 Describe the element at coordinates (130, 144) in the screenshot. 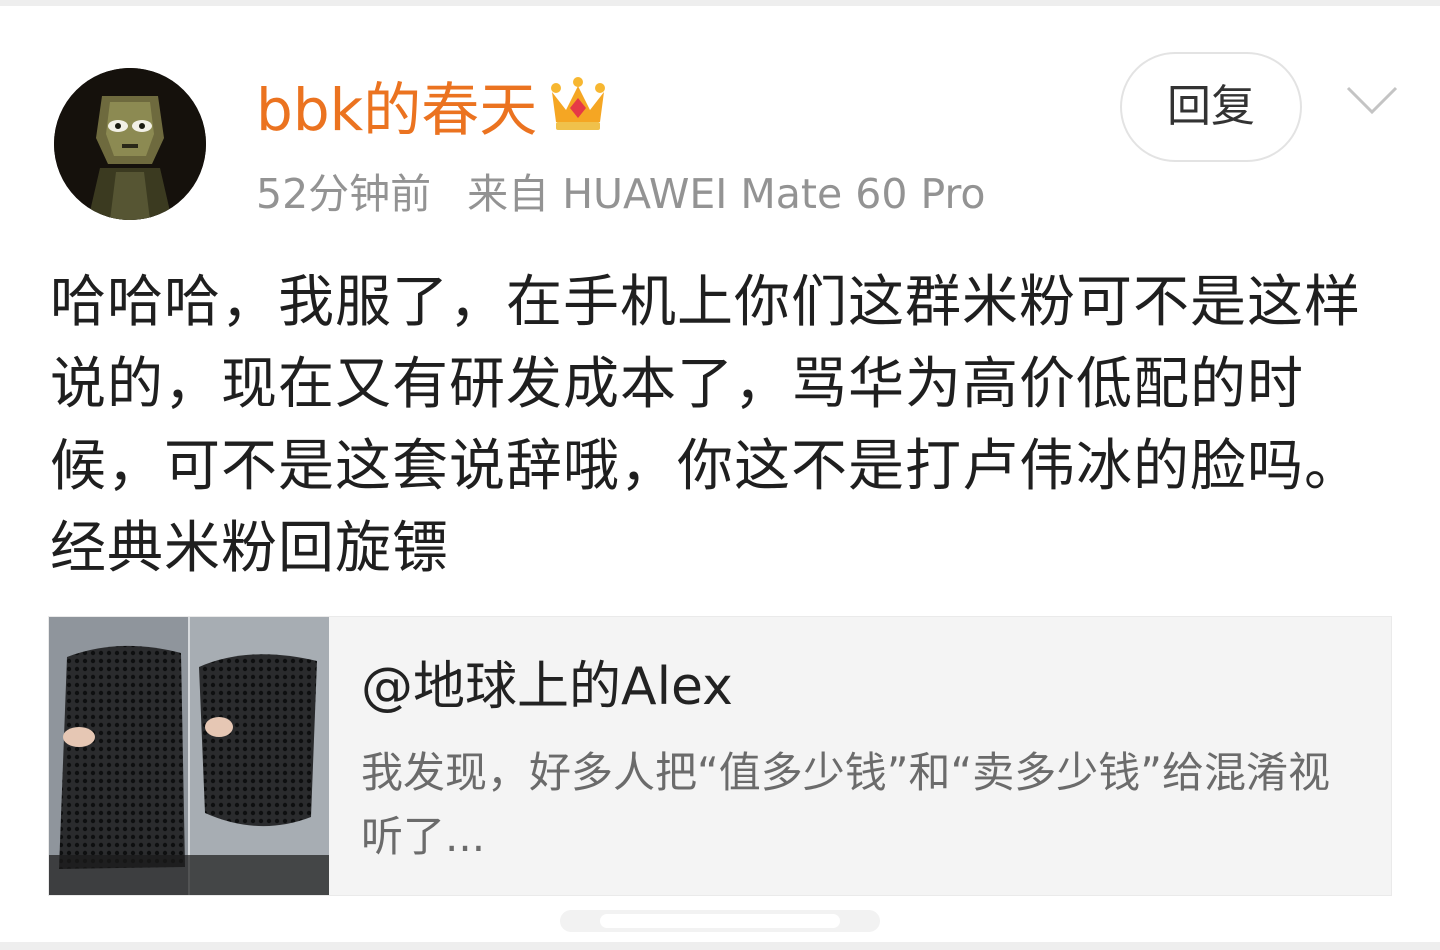

I see `avatar` at that location.